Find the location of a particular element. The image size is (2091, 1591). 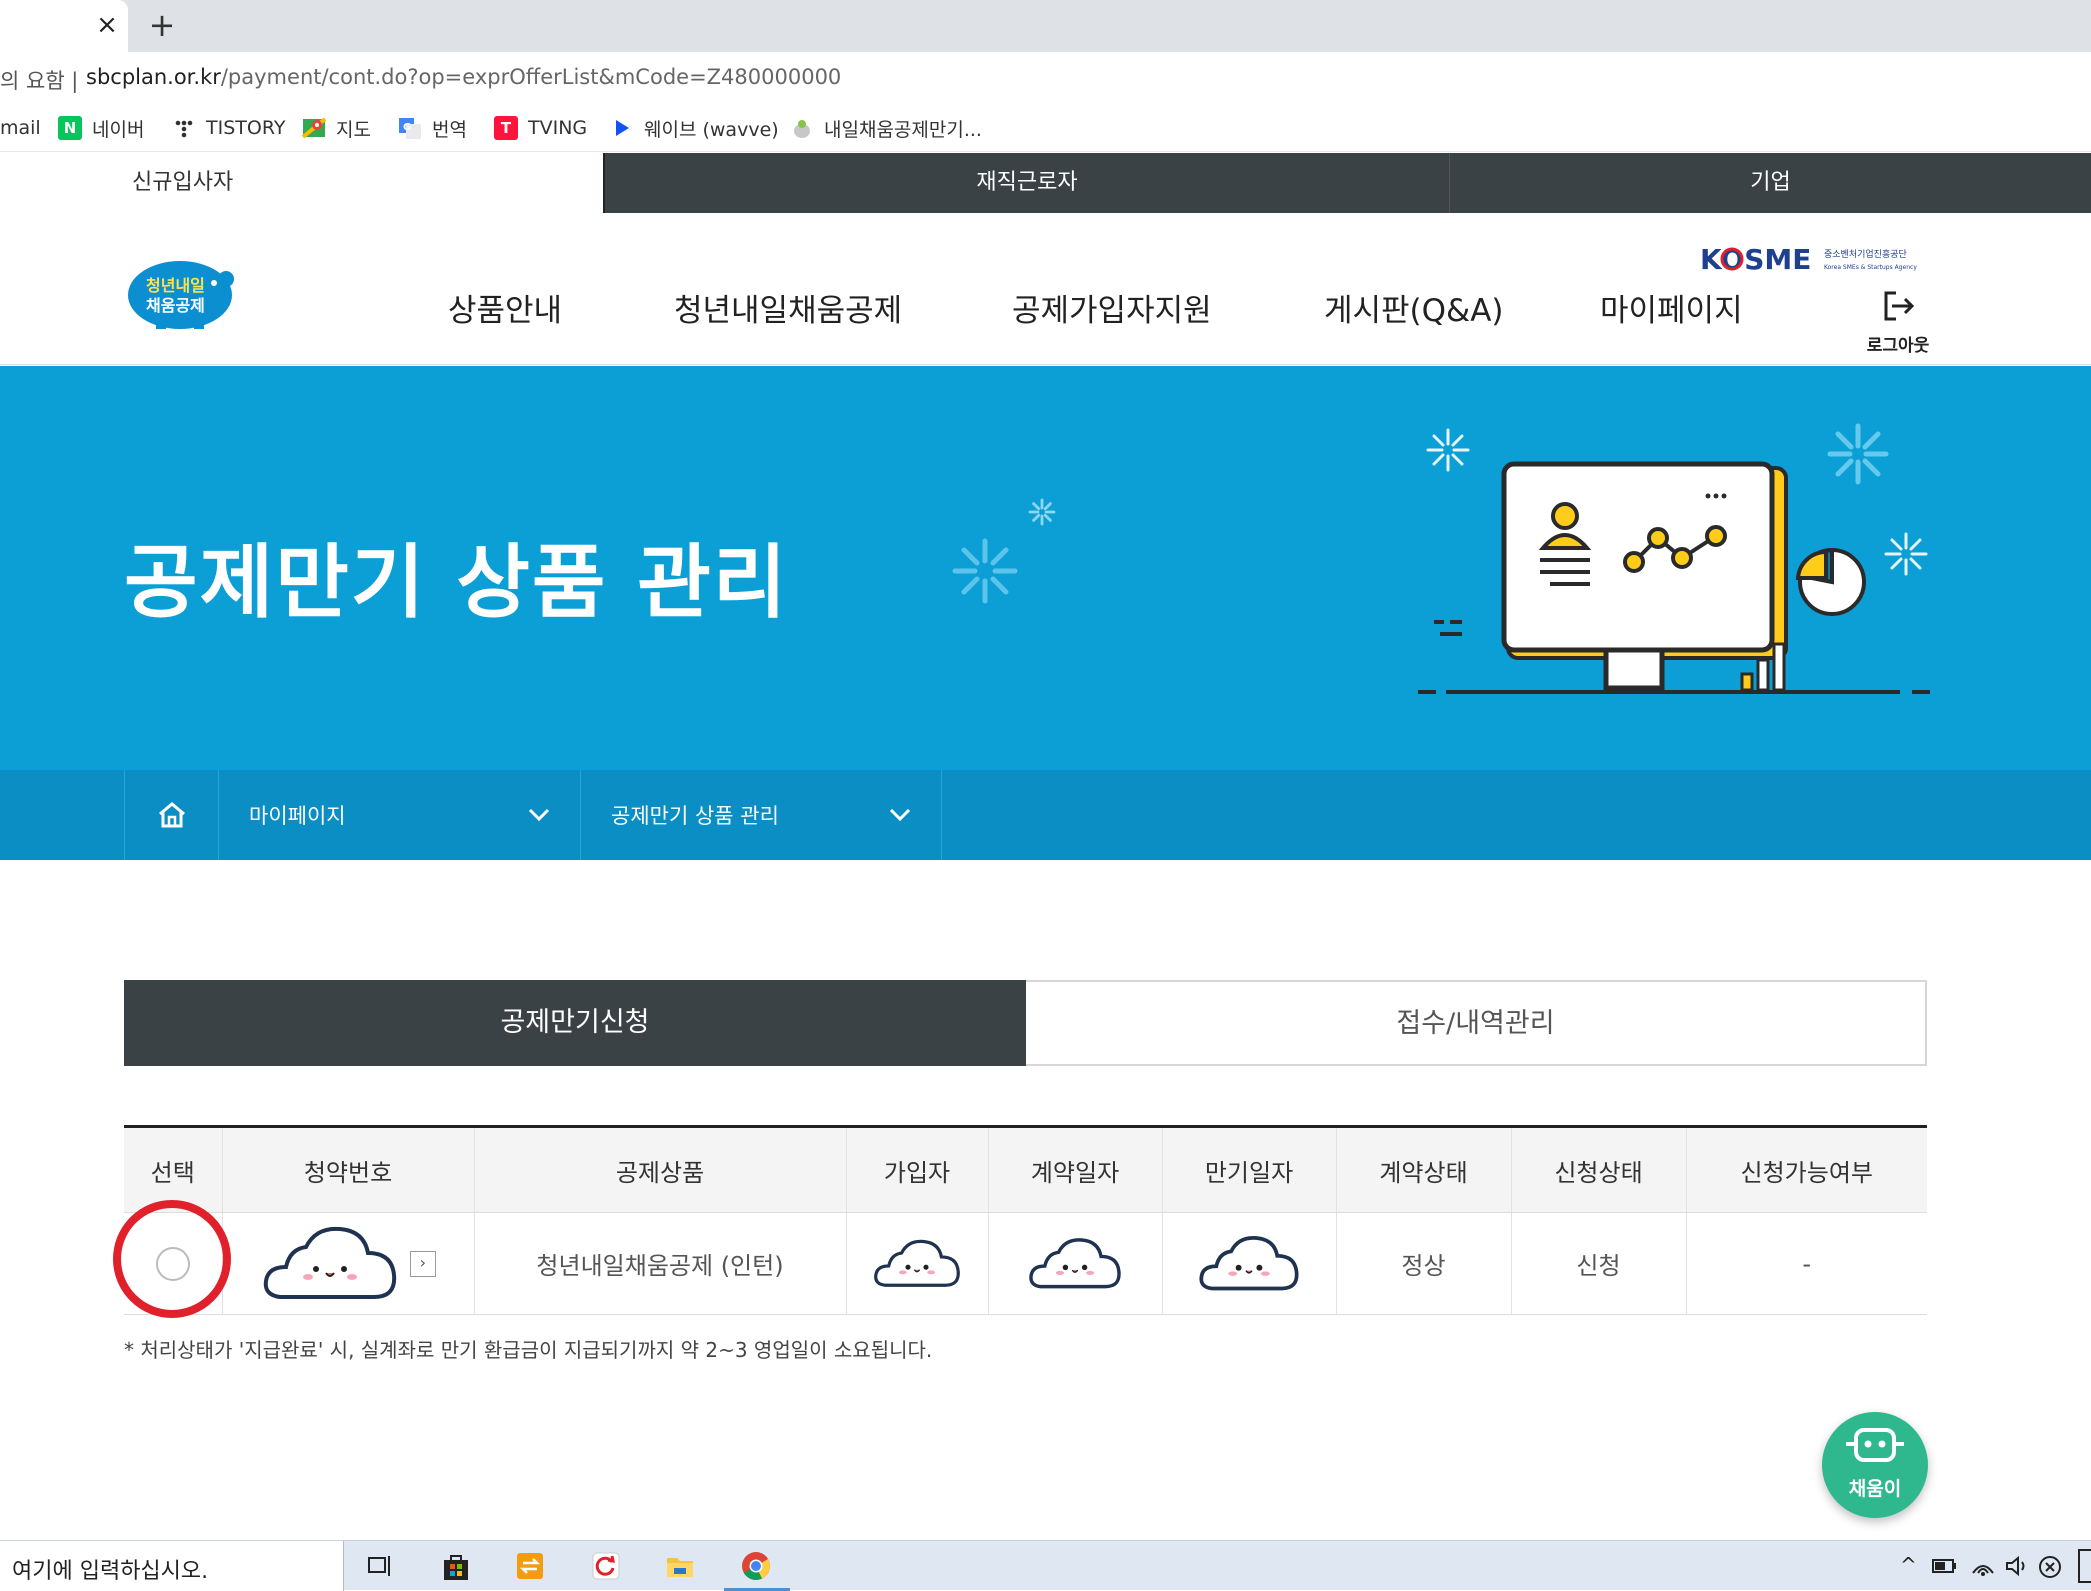

kosme-subtitle-en: Korea SMEs & Startups Agency is located at coordinates (1870, 267).